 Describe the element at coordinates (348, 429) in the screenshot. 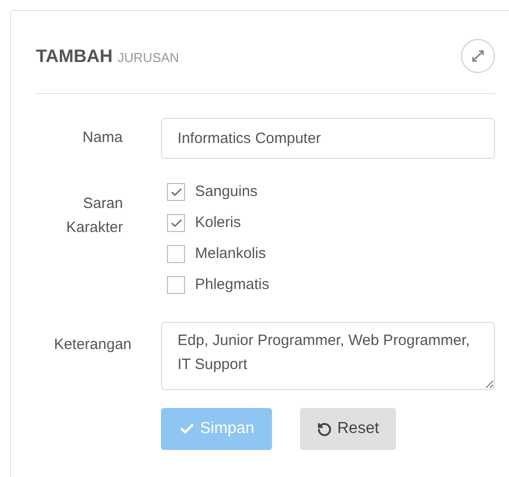

I see `reset-button: Reset` at that location.